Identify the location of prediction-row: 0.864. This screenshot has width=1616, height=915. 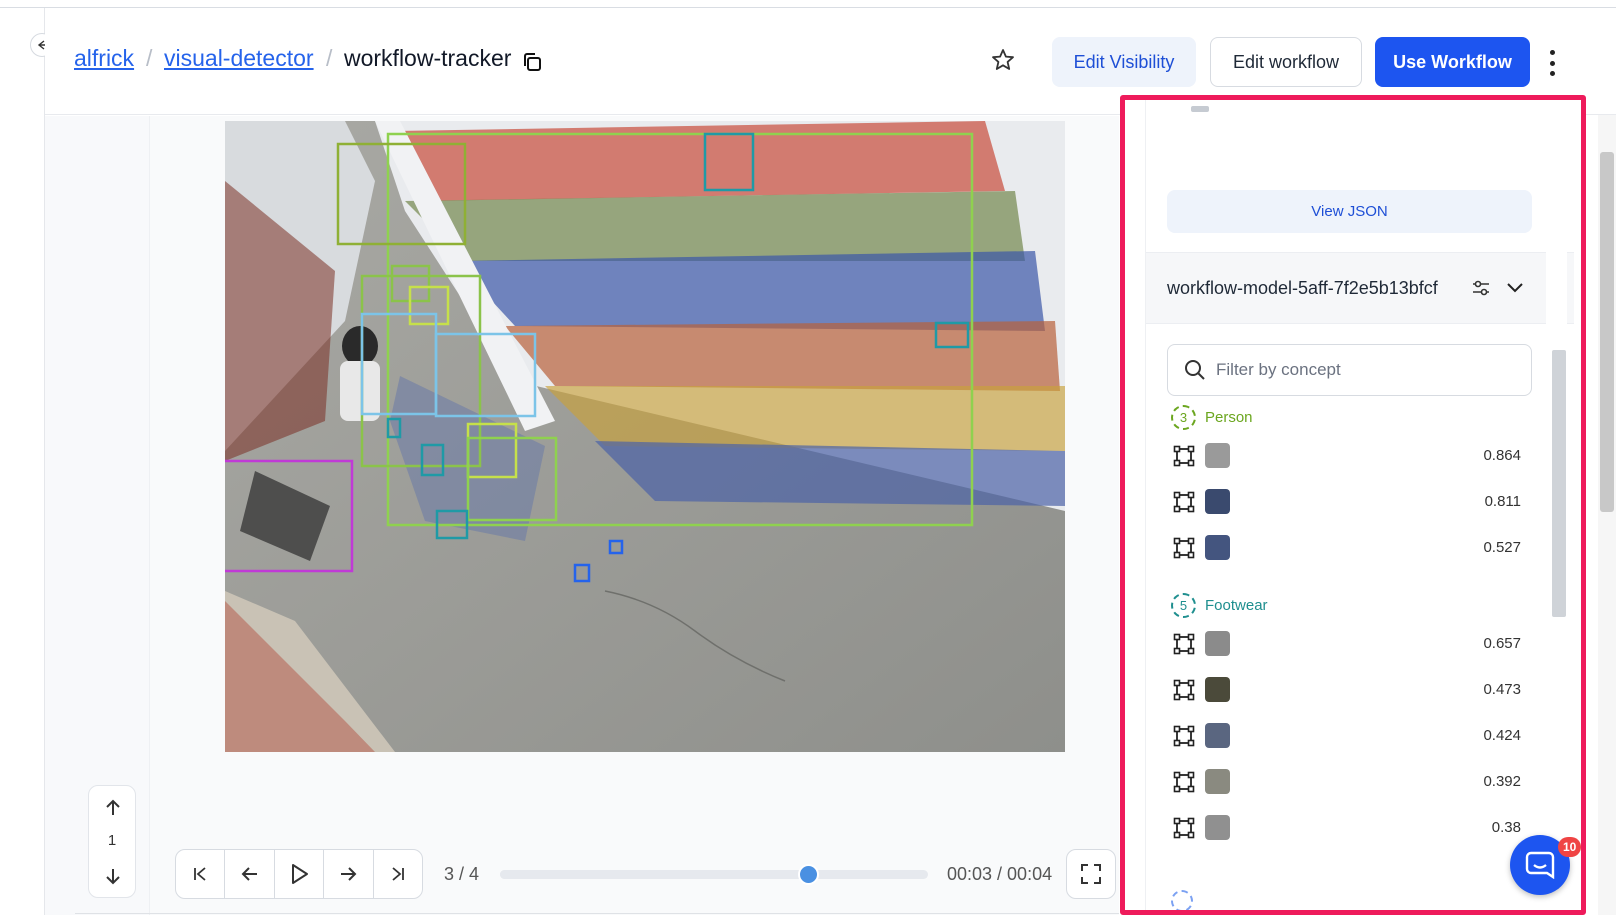
(1346, 457).